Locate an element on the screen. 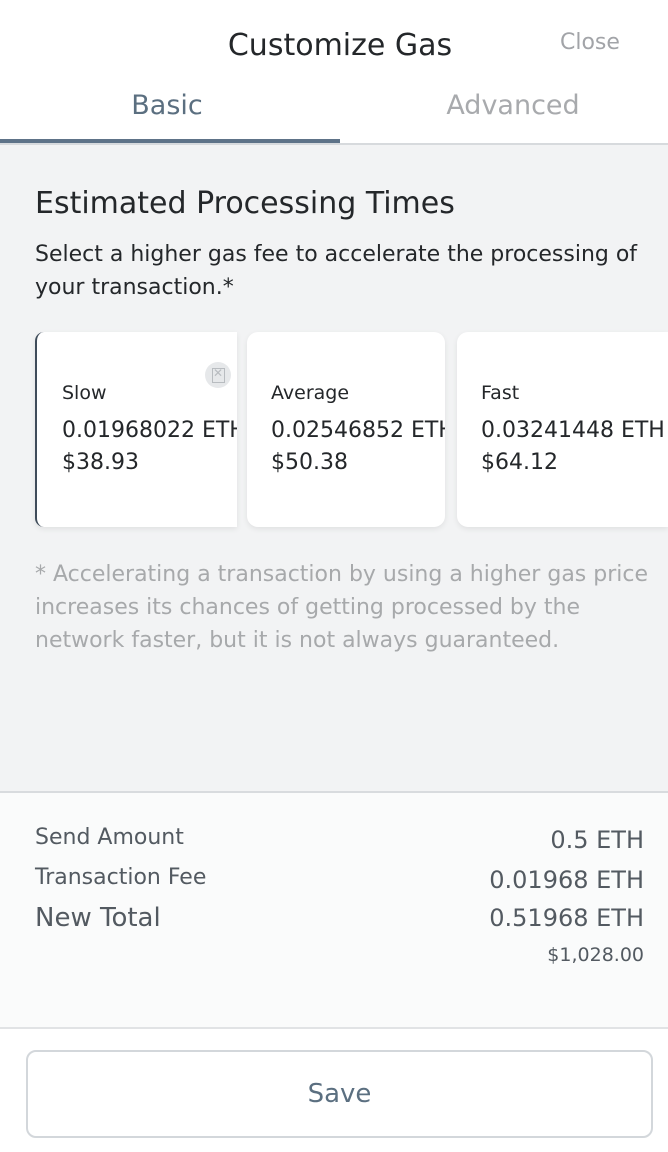 The image size is (668, 1152). send-amount-label: Send Amount is located at coordinates (109, 837).